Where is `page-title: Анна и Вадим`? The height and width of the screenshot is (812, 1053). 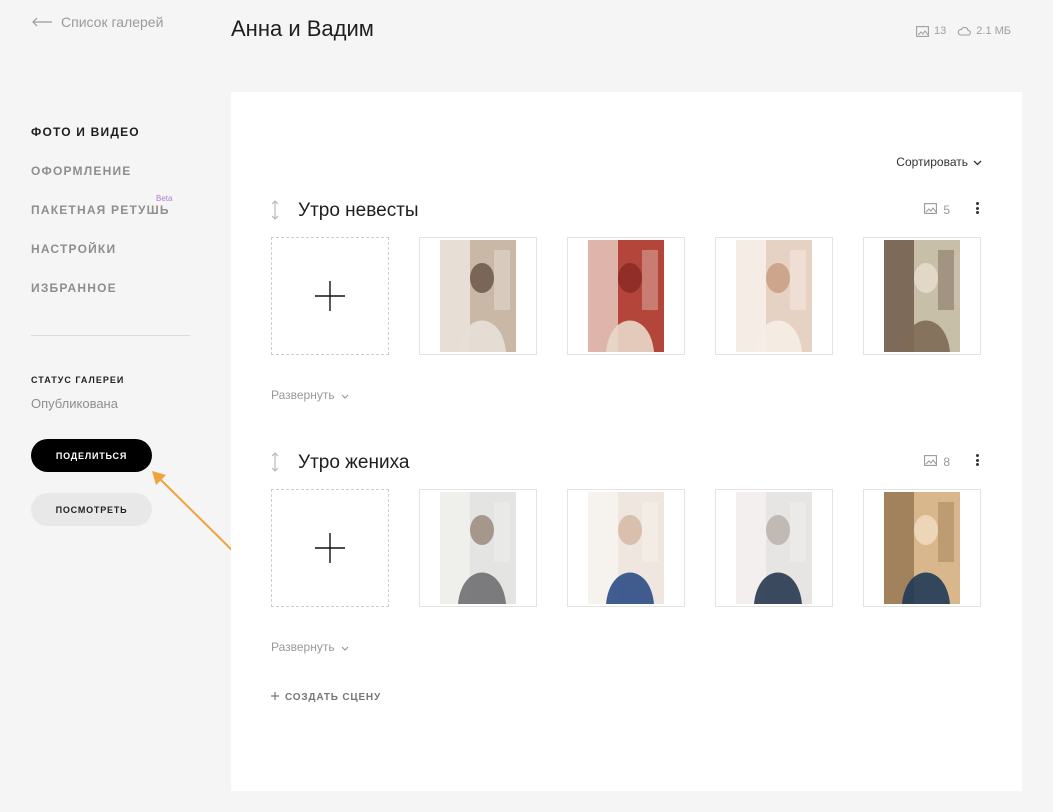
page-title: Анна и Вадим is located at coordinates (302, 28).